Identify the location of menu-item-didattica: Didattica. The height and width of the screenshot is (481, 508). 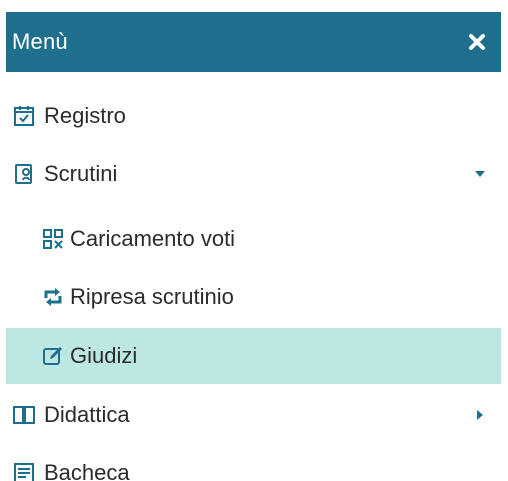
(253, 415).